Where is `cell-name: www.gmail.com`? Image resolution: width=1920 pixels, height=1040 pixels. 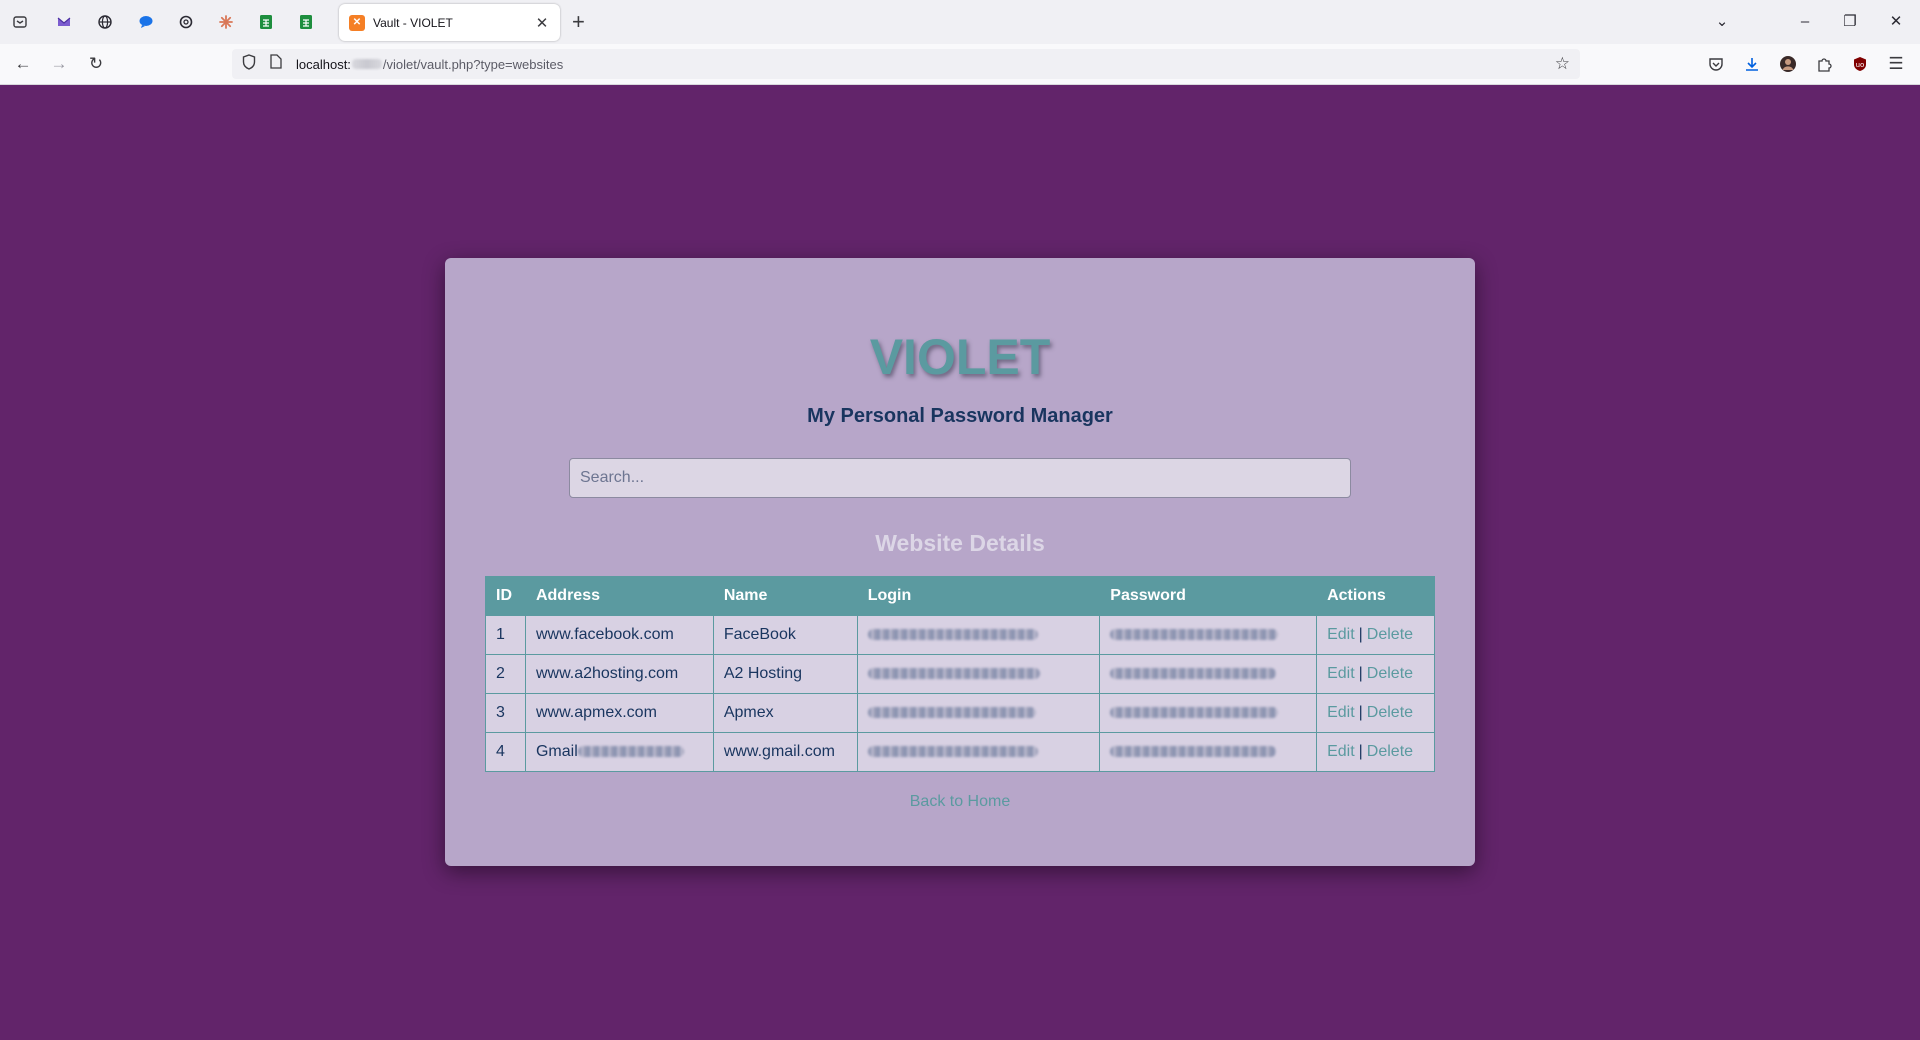
cell-name: www.gmail.com is located at coordinates (785, 752).